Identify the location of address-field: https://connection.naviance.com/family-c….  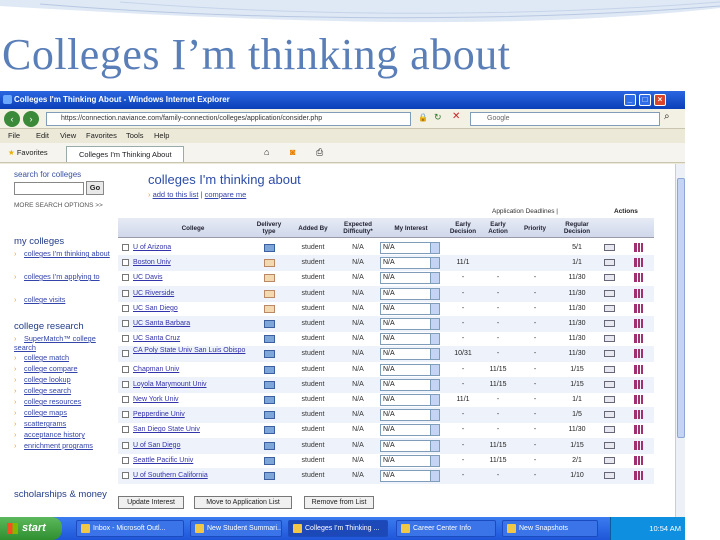
(228, 119).